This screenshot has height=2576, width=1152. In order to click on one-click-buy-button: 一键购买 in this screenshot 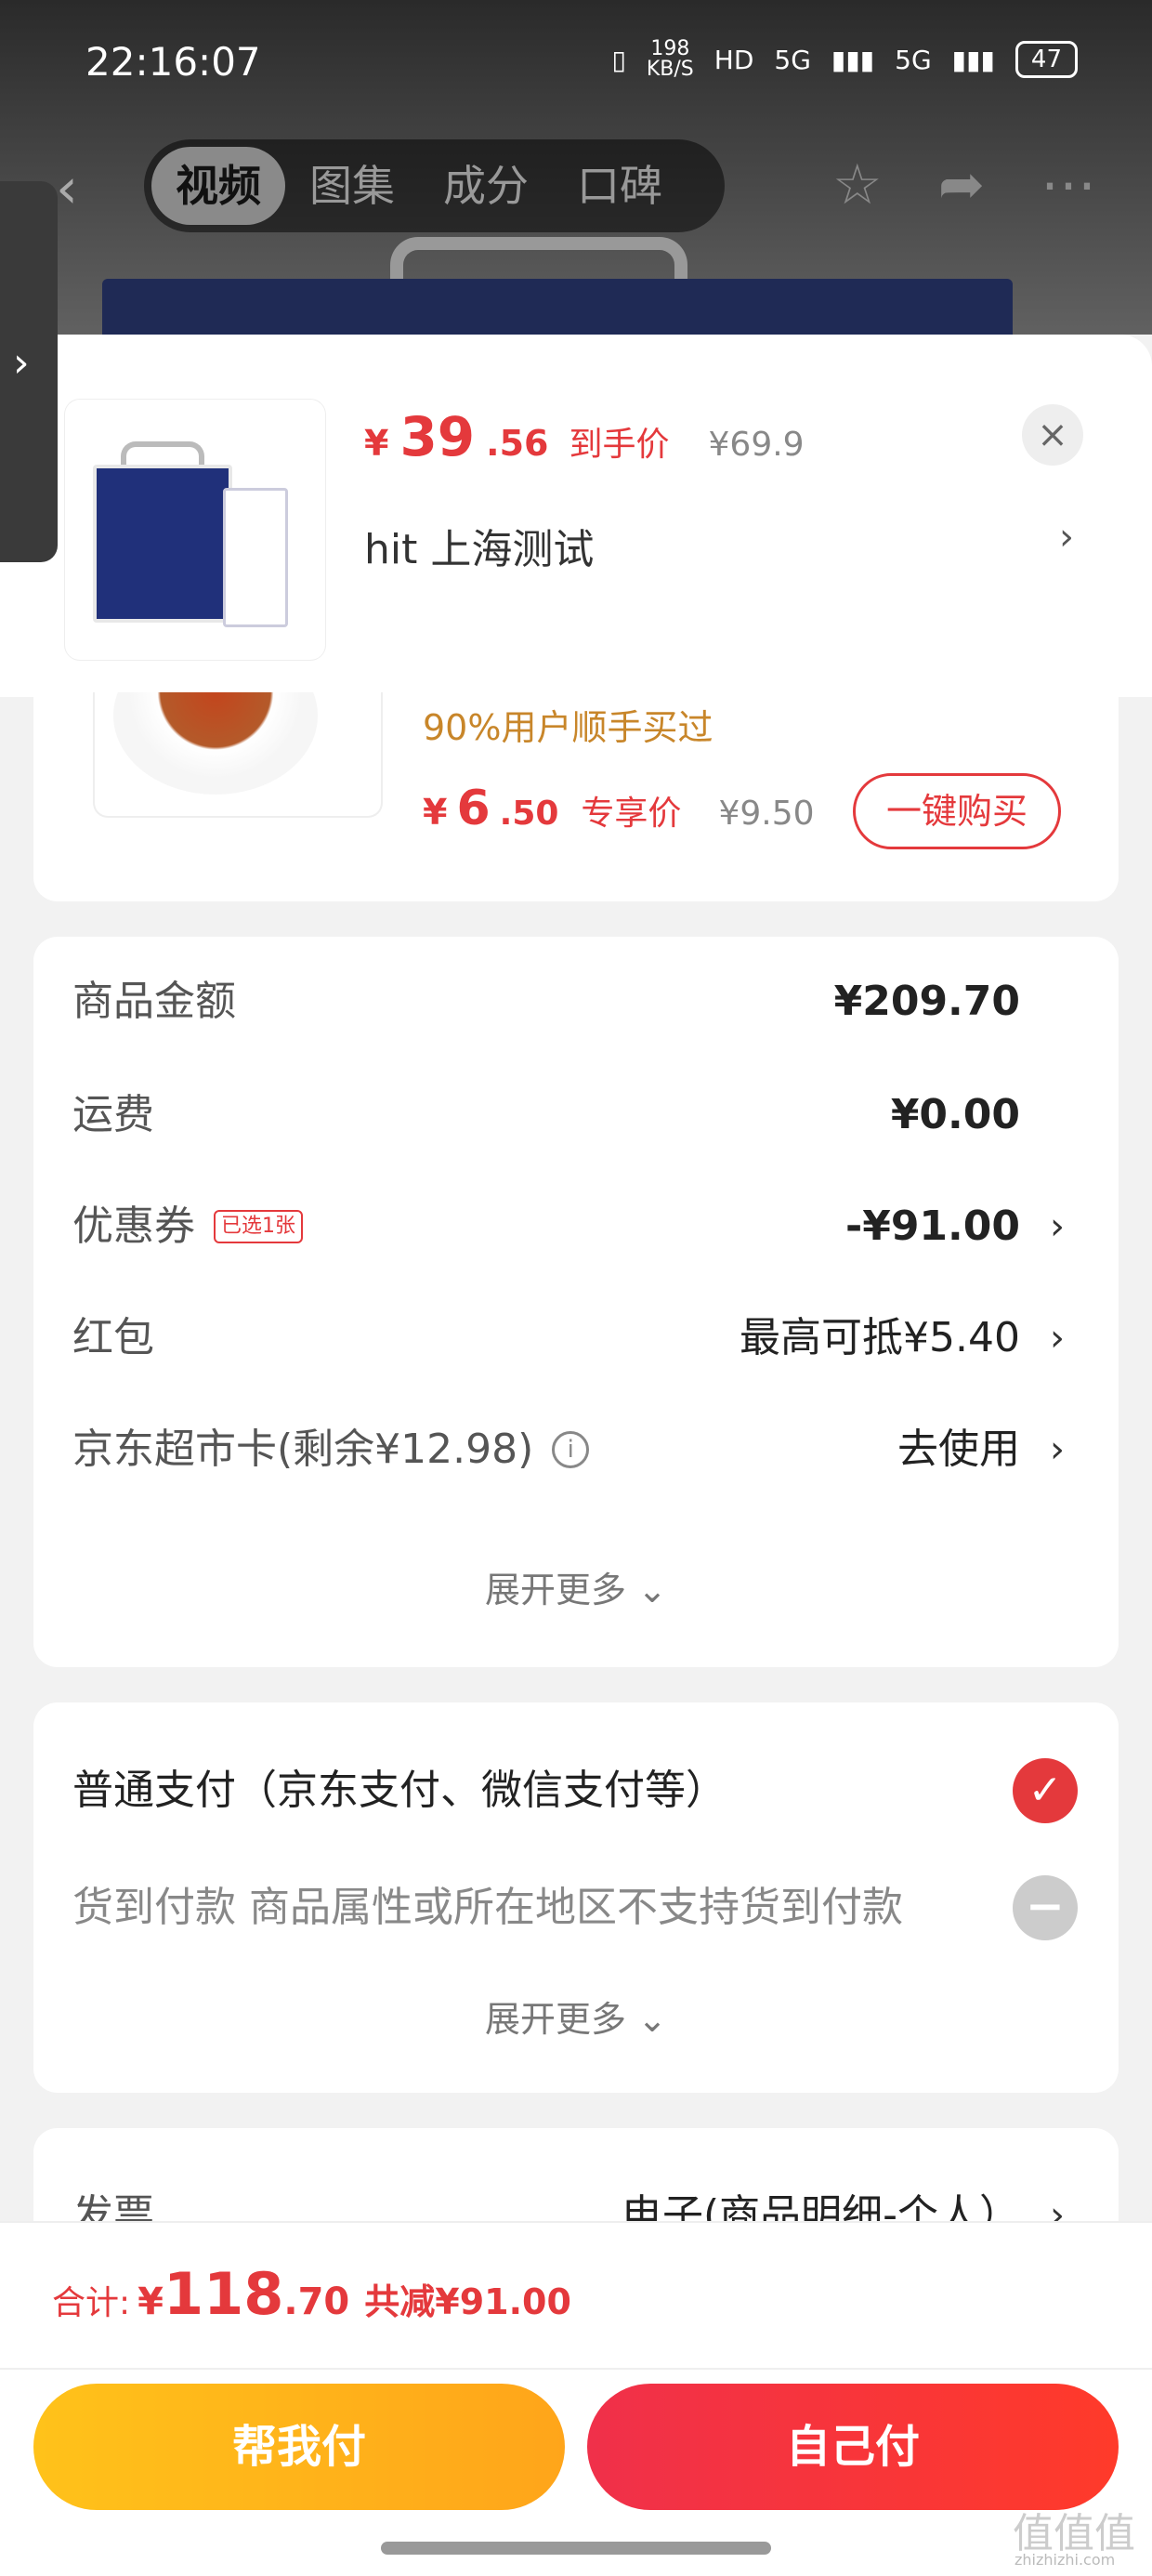, I will do `click(957, 811)`.